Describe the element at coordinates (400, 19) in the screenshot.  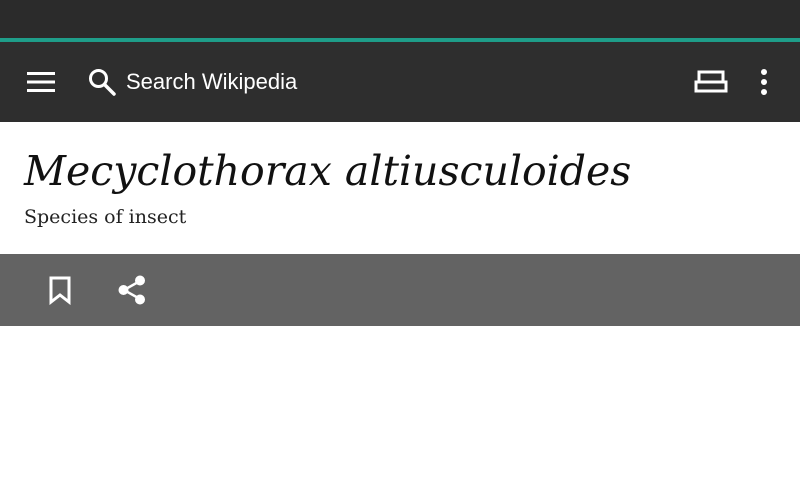
I see `status-bar` at that location.